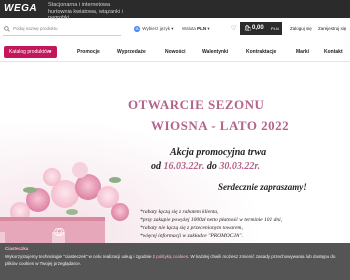 The height and width of the screenshot is (280, 350). What do you see at coordinates (17, 248) in the screenshot?
I see `cookie-title: Ciasteczka` at bounding box center [17, 248].